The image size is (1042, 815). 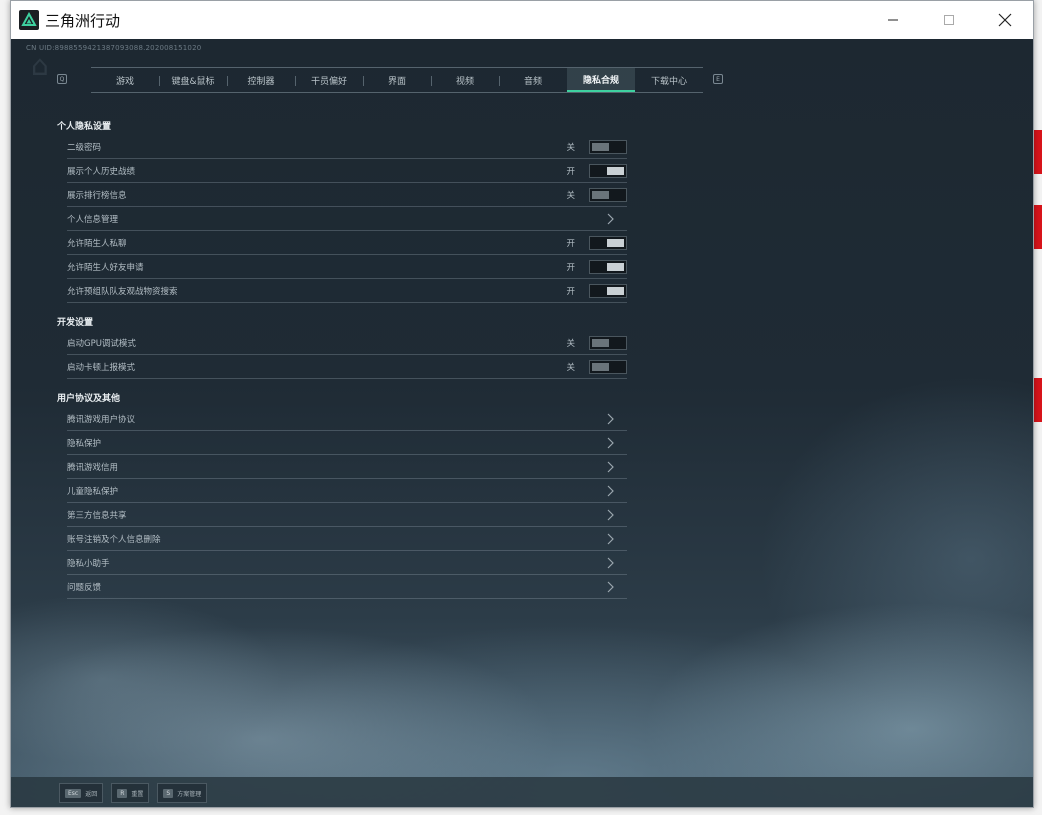 I want to click on tab-game: 游戏, so click(x=125, y=80).